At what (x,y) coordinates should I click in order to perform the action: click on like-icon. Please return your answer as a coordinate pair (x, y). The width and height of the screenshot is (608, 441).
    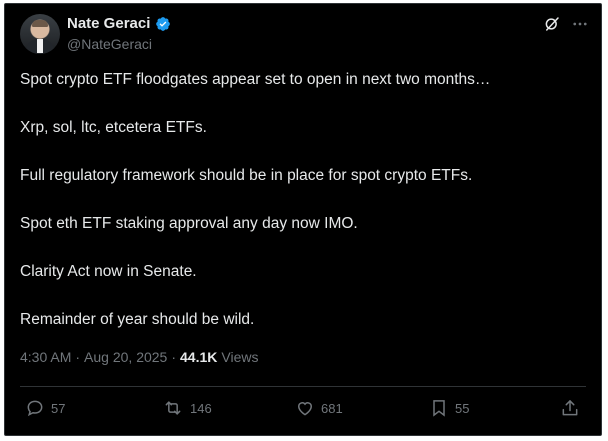
    Looking at the image, I should click on (305, 409).